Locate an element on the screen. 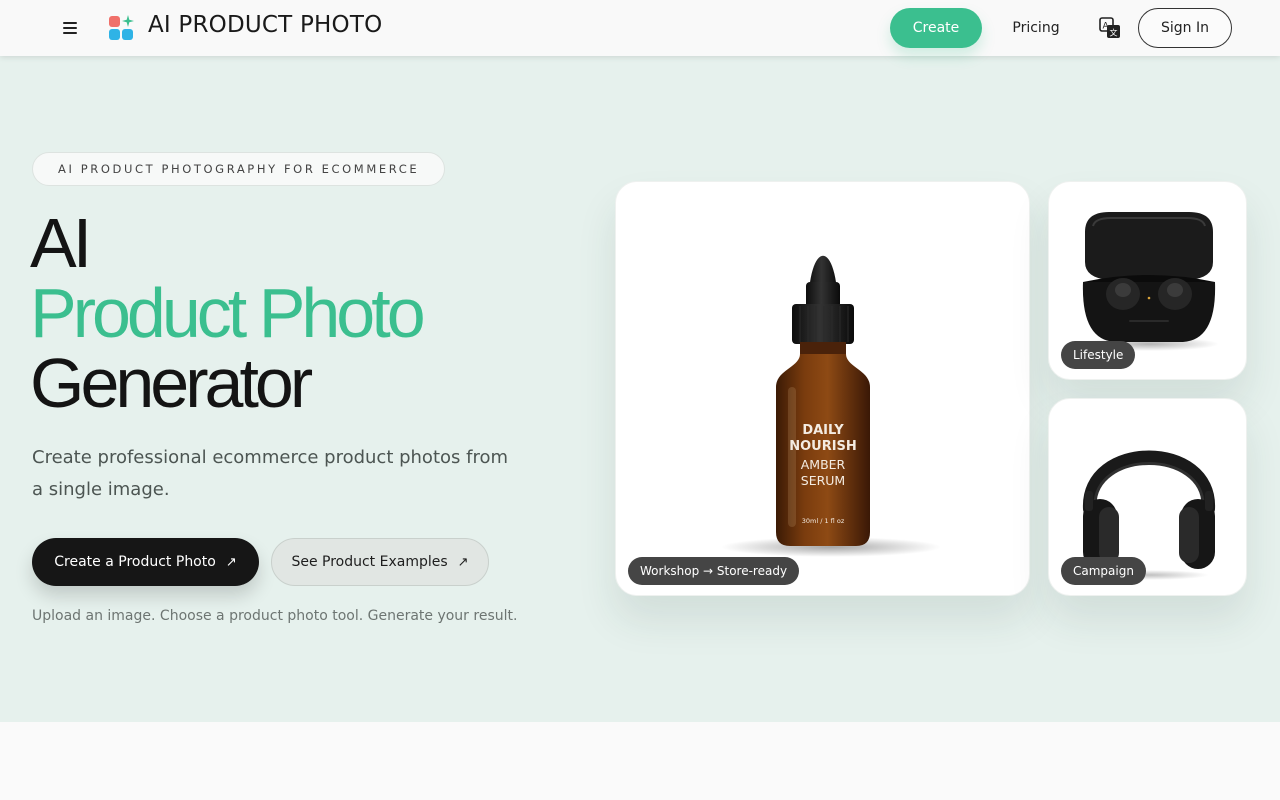 This screenshot has width=1280, height=800. translate-icon: A 文 is located at coordinates (1110, 28).